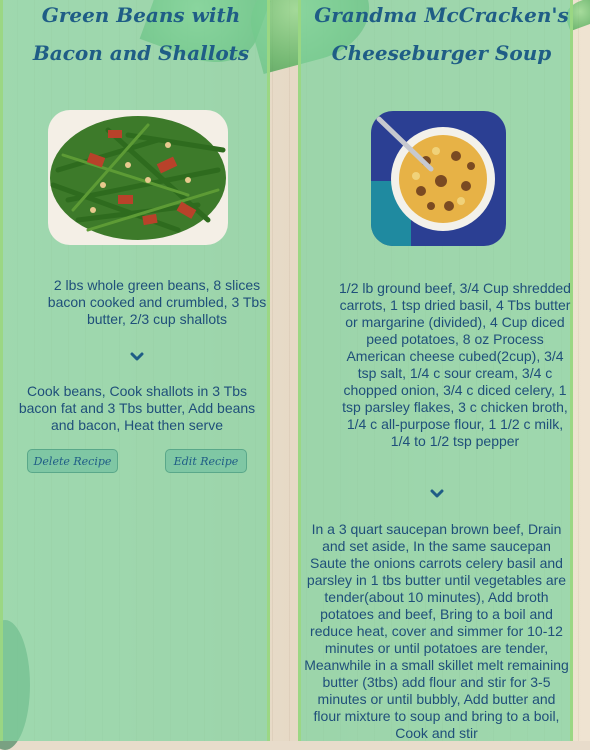 The width and height of the screenshot is (590, 750). Describe the element at coordinates (72, 461) in the screenshot. I see `delete-recipe-button: Delete Recipe` at that location.